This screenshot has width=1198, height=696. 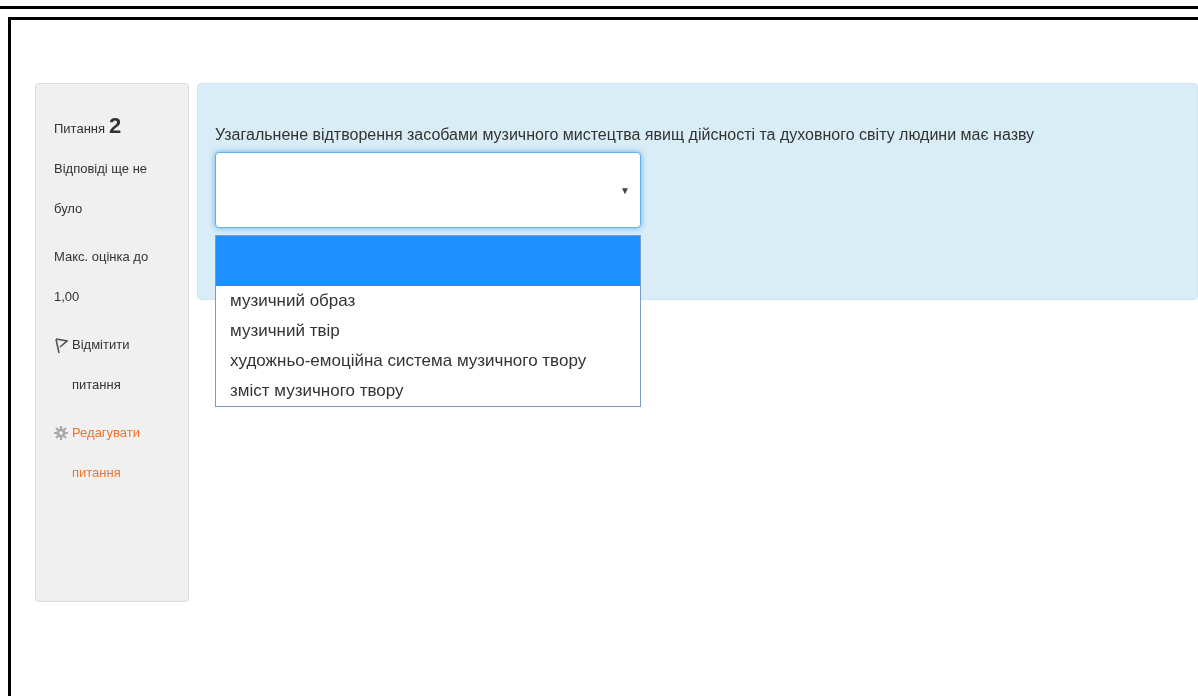 What do you see at coordinates (119, 365) in the screenshot?
I see `flag-question-link: Відмітити питання` at bounding box center [119, 365].